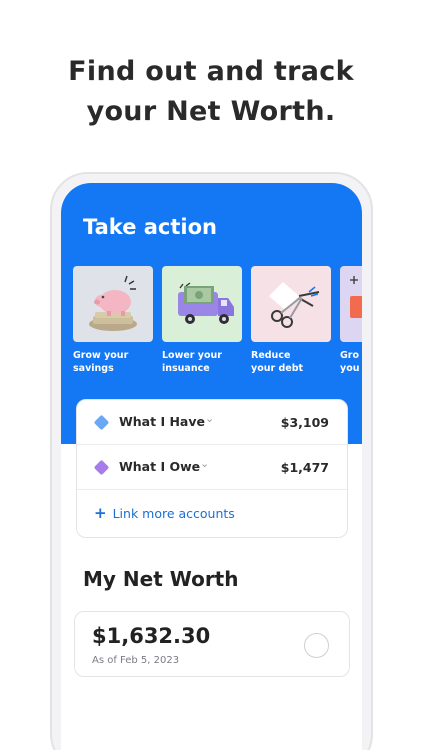  What do you see at coordinates (101, 467) in the screenshot?
I see `debts-diamond-icon` at bounding box center [101, 467].